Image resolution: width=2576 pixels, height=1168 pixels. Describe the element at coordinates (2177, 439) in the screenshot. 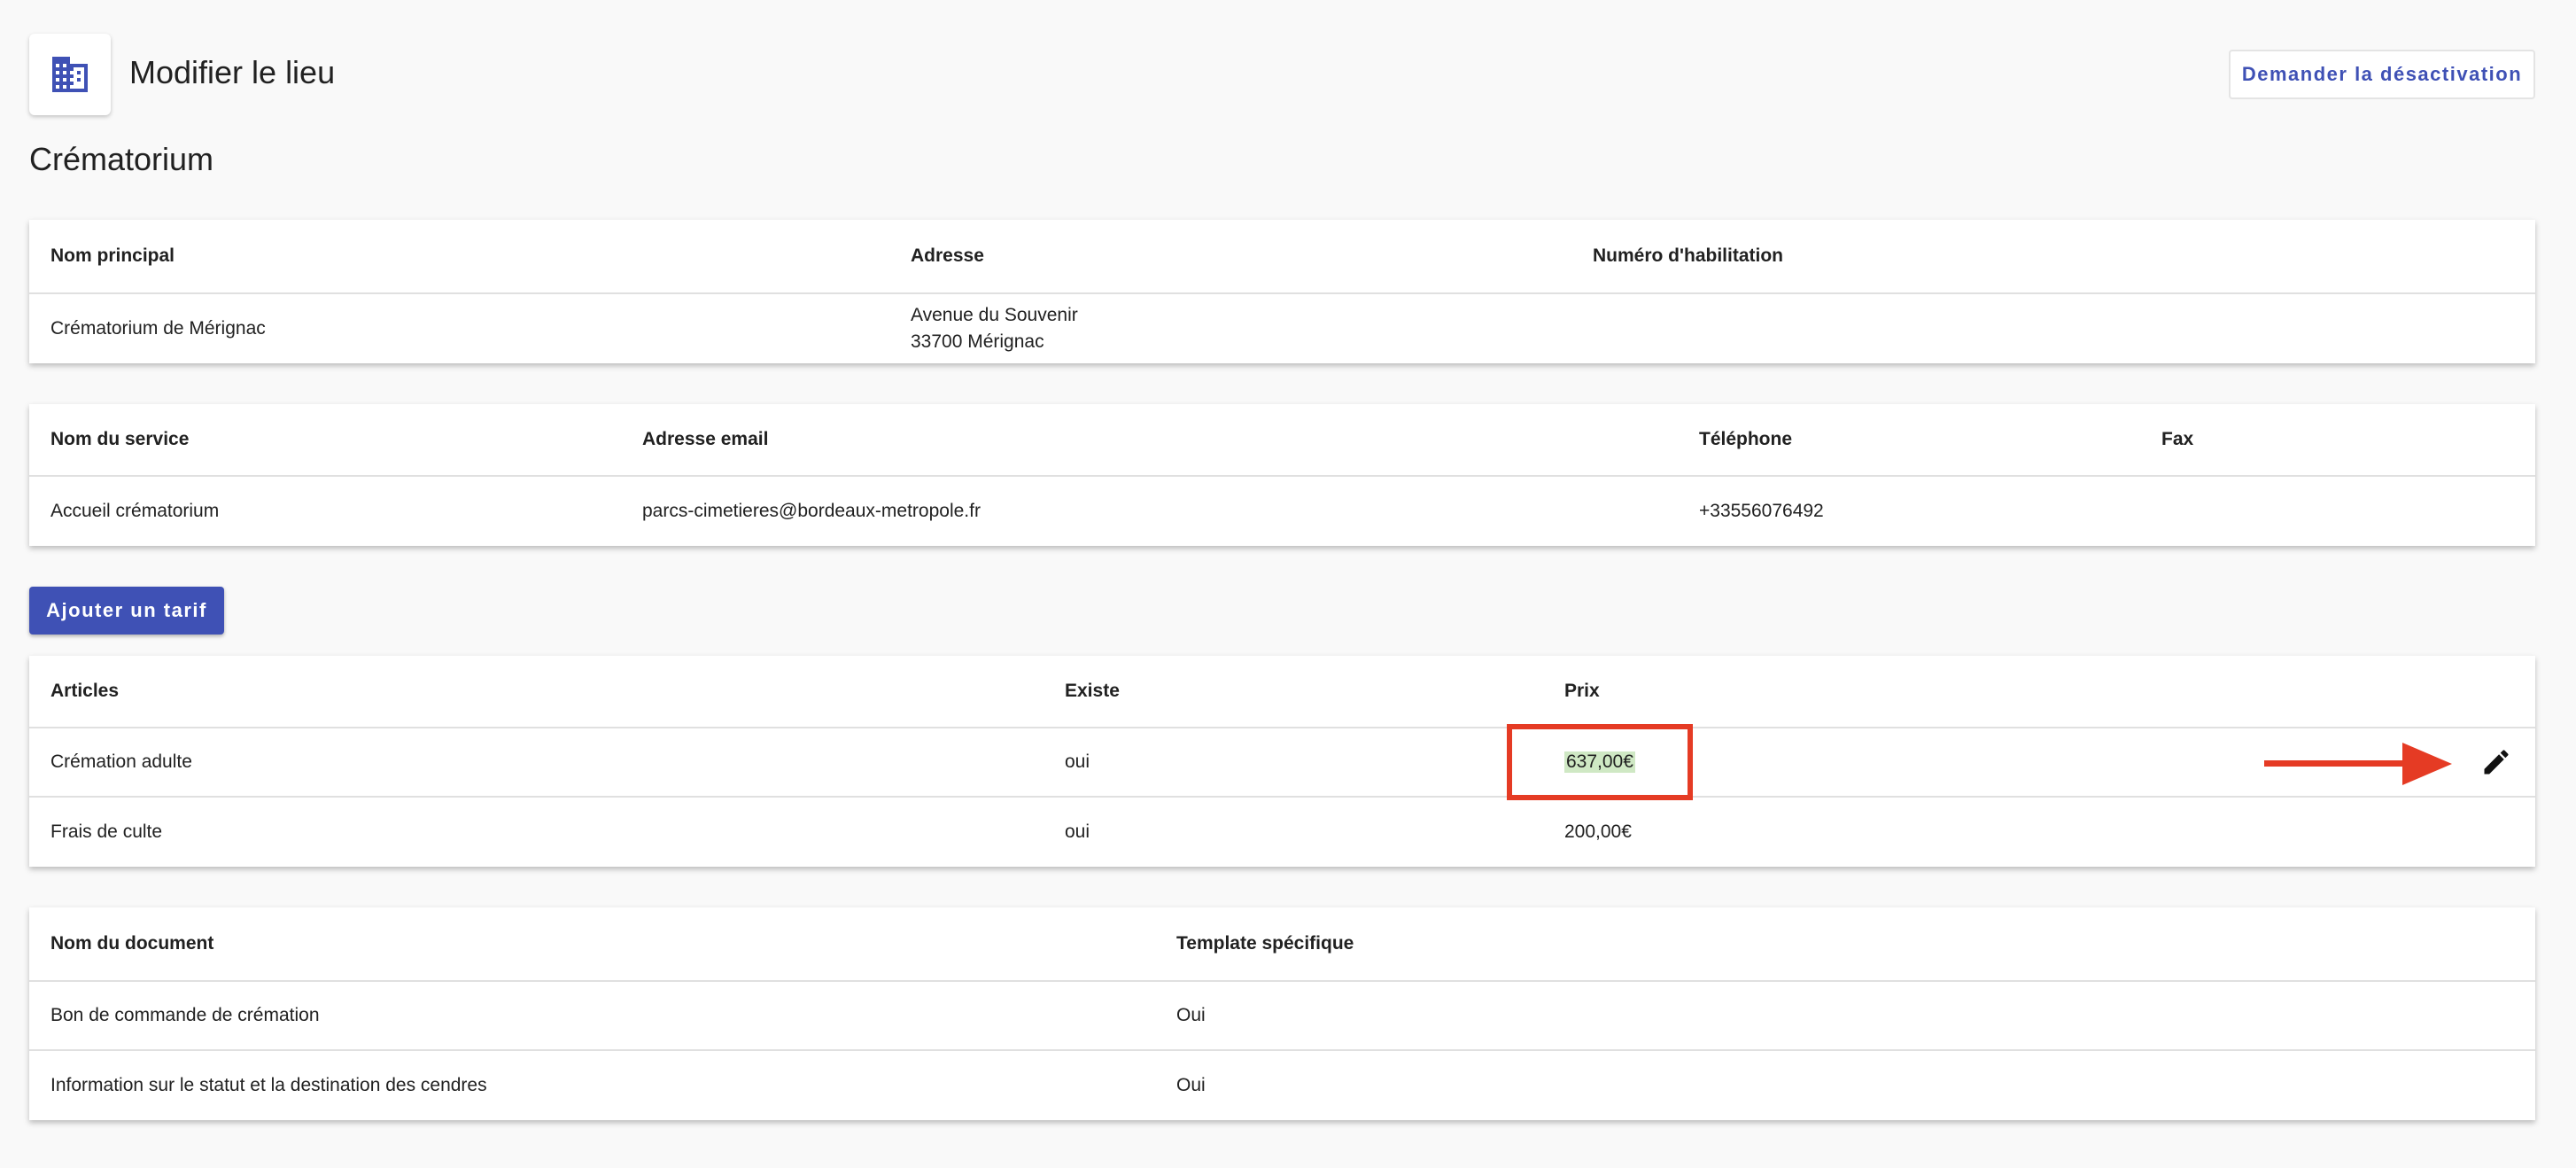

I see `column-header-fax: Fax` at that location.